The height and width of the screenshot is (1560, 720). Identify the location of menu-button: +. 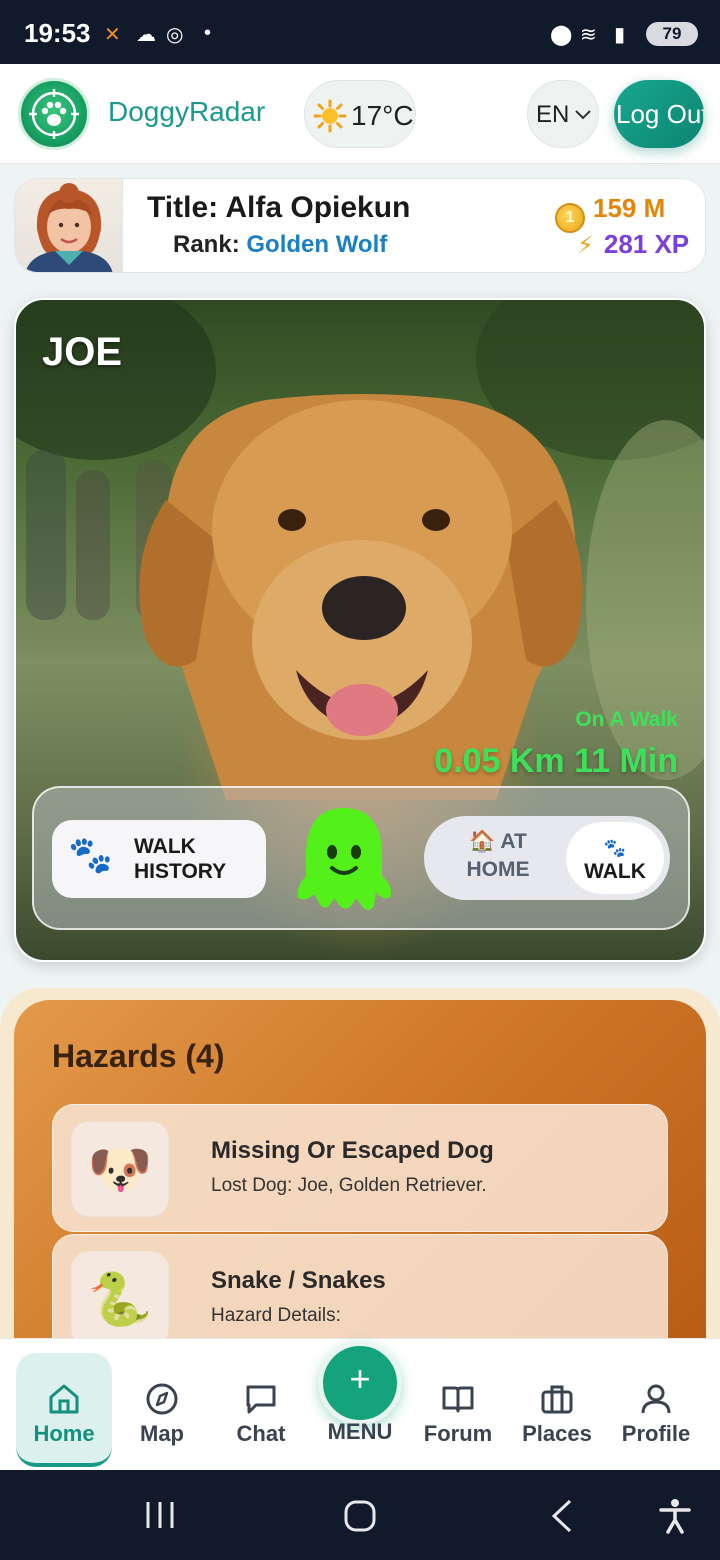
(360, 1383).